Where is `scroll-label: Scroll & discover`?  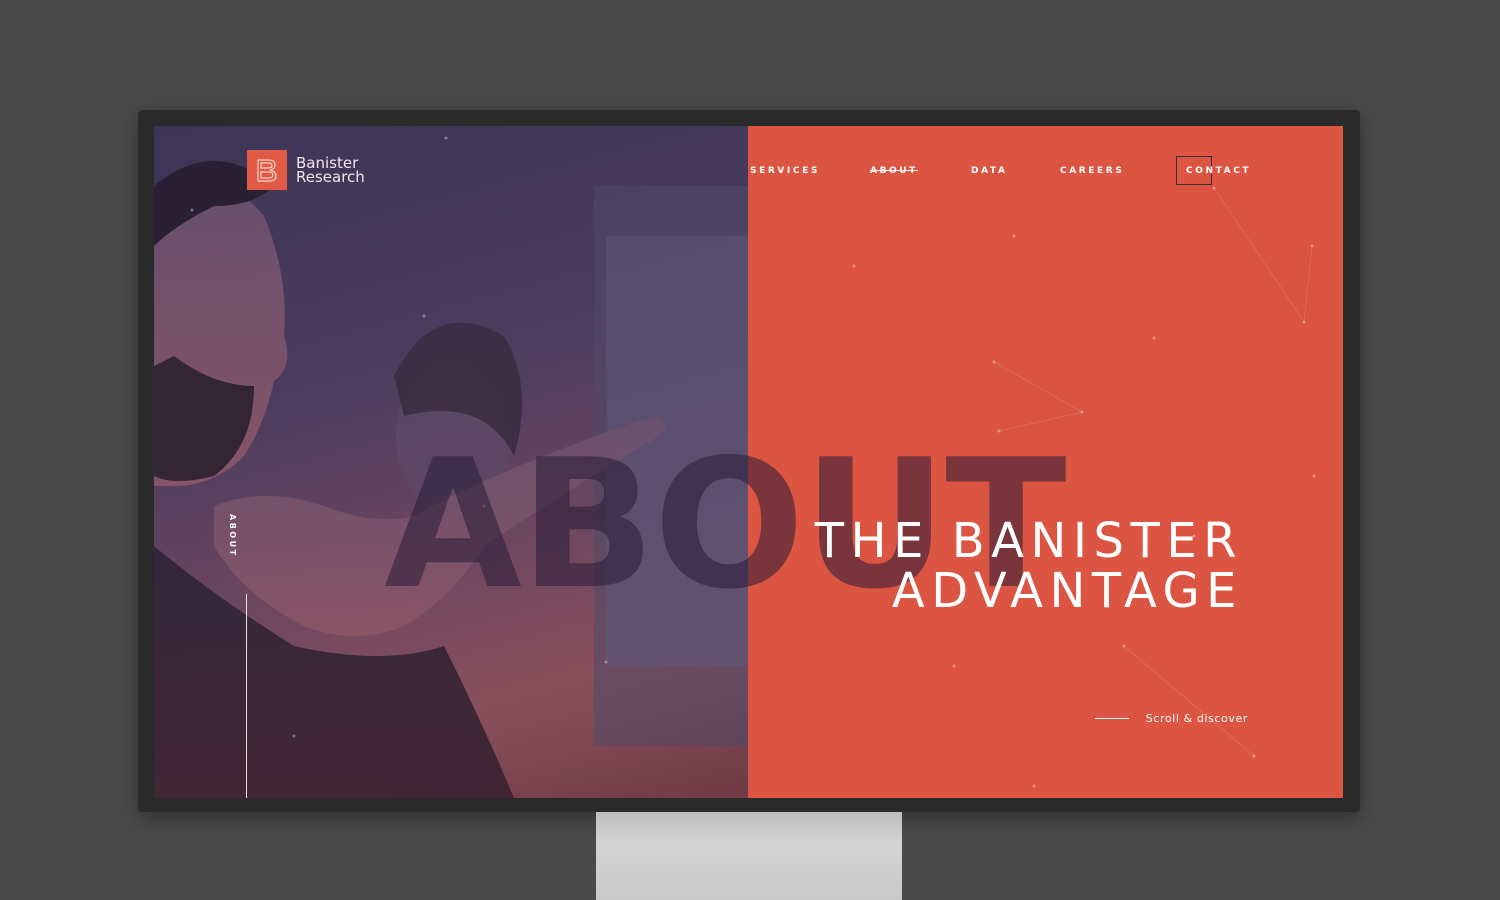
scroll-label: Scroll & discover is located at coordinates (1196, 718).